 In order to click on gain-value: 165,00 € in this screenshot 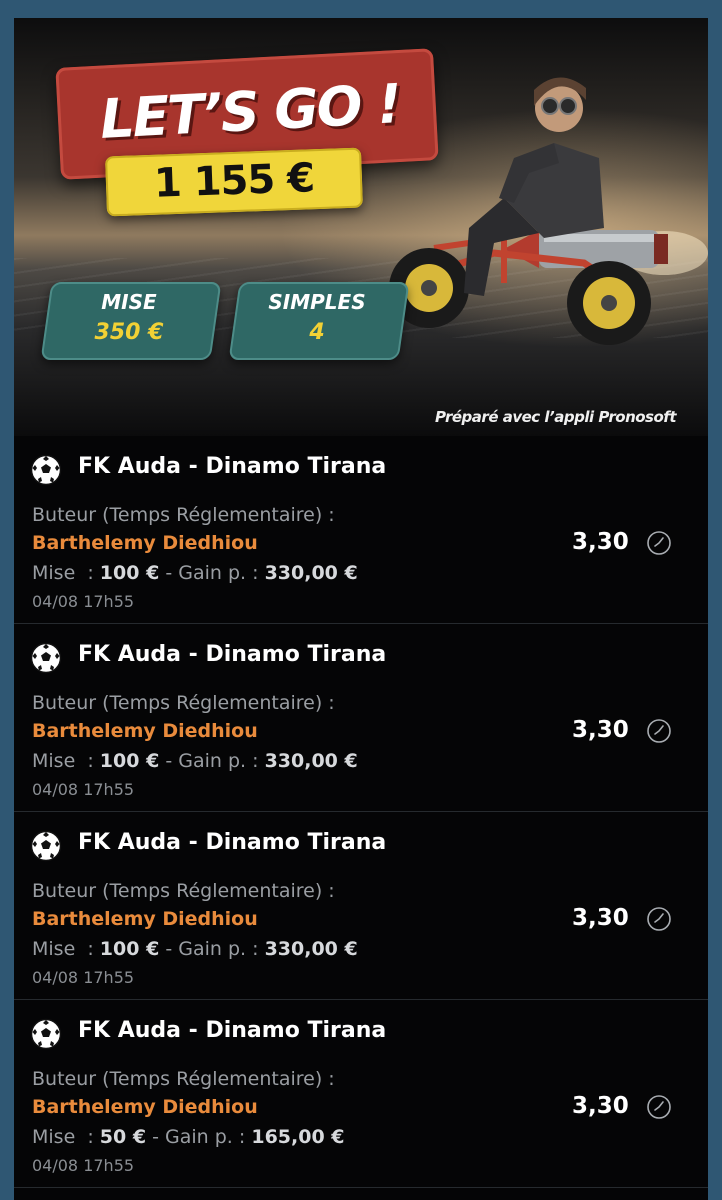, I will do `click(298, 1137)`.